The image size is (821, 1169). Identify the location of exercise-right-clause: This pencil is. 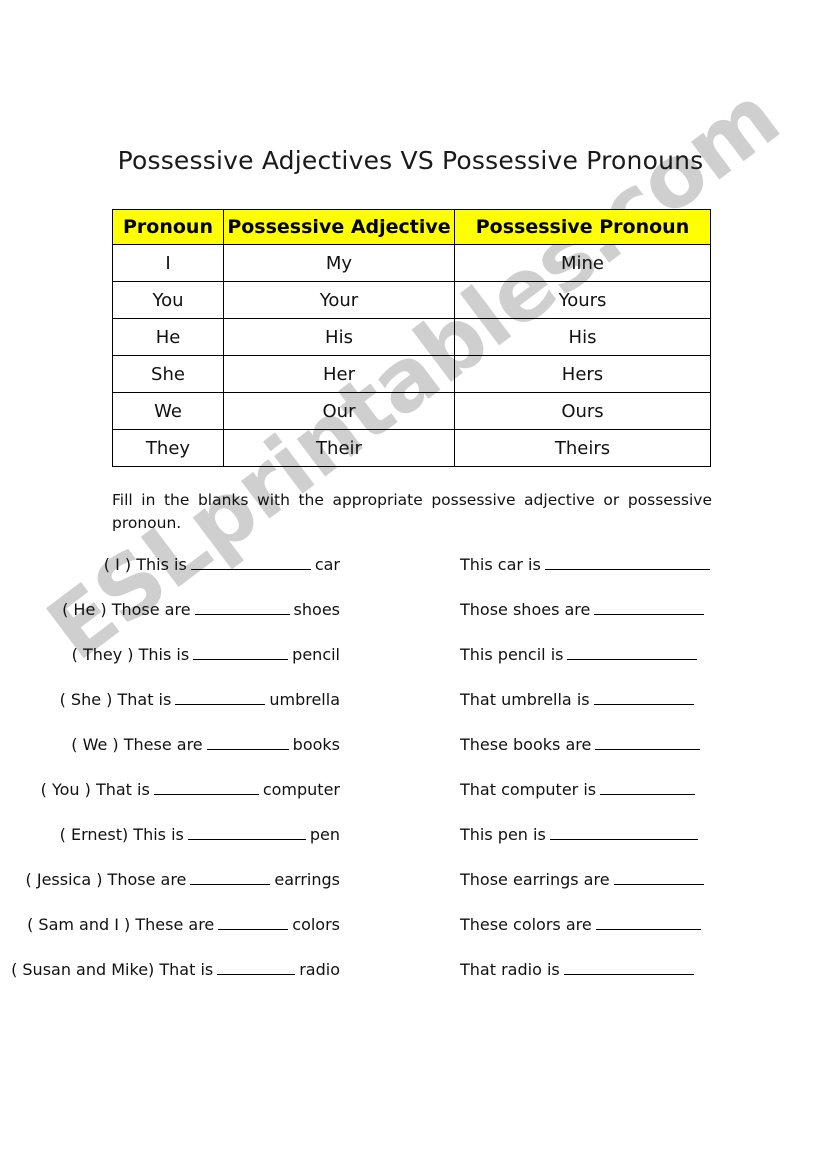
(580, 654).